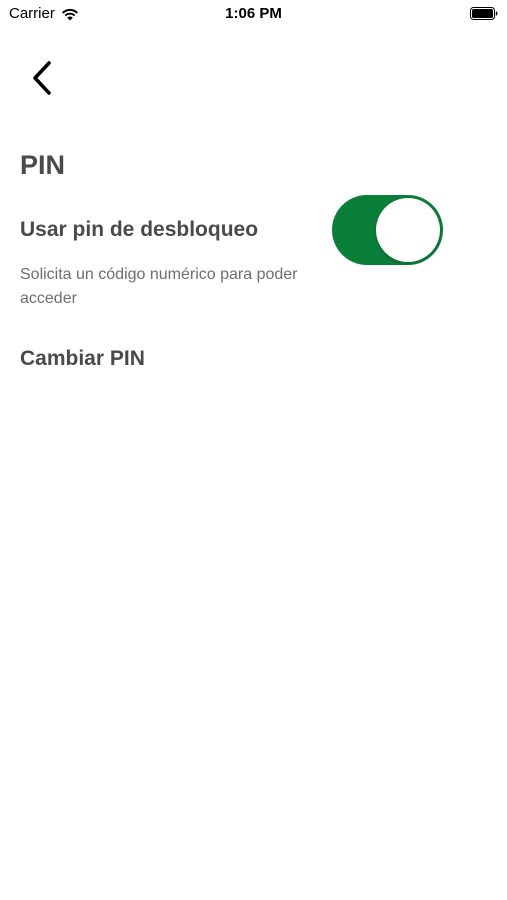  I want to click on back-button, so click(42, 78).